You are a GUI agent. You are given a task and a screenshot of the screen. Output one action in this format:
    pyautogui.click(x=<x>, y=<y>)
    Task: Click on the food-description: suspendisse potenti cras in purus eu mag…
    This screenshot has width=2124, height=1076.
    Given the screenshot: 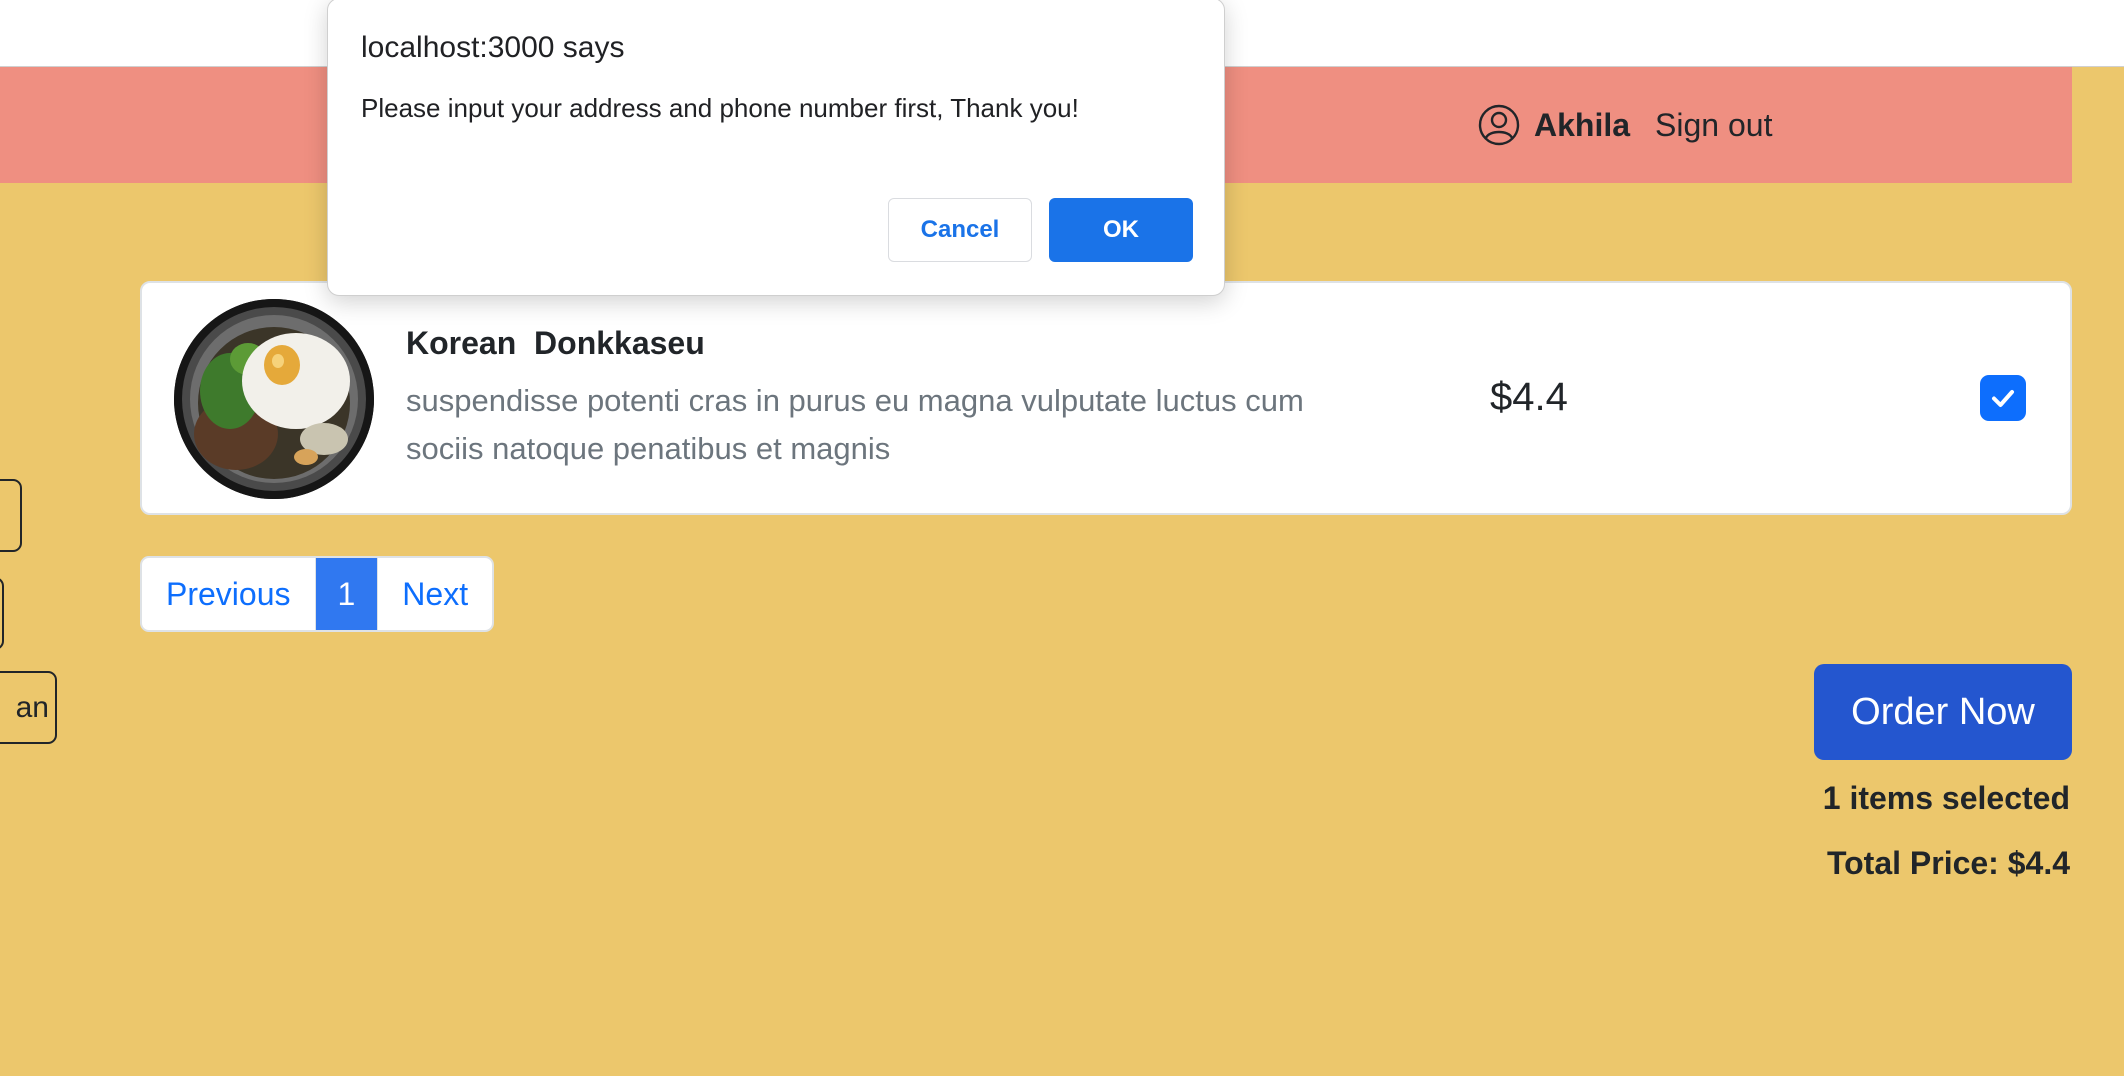 What is the action you would take?
    pyautogui.click(x=855, y=424)
    